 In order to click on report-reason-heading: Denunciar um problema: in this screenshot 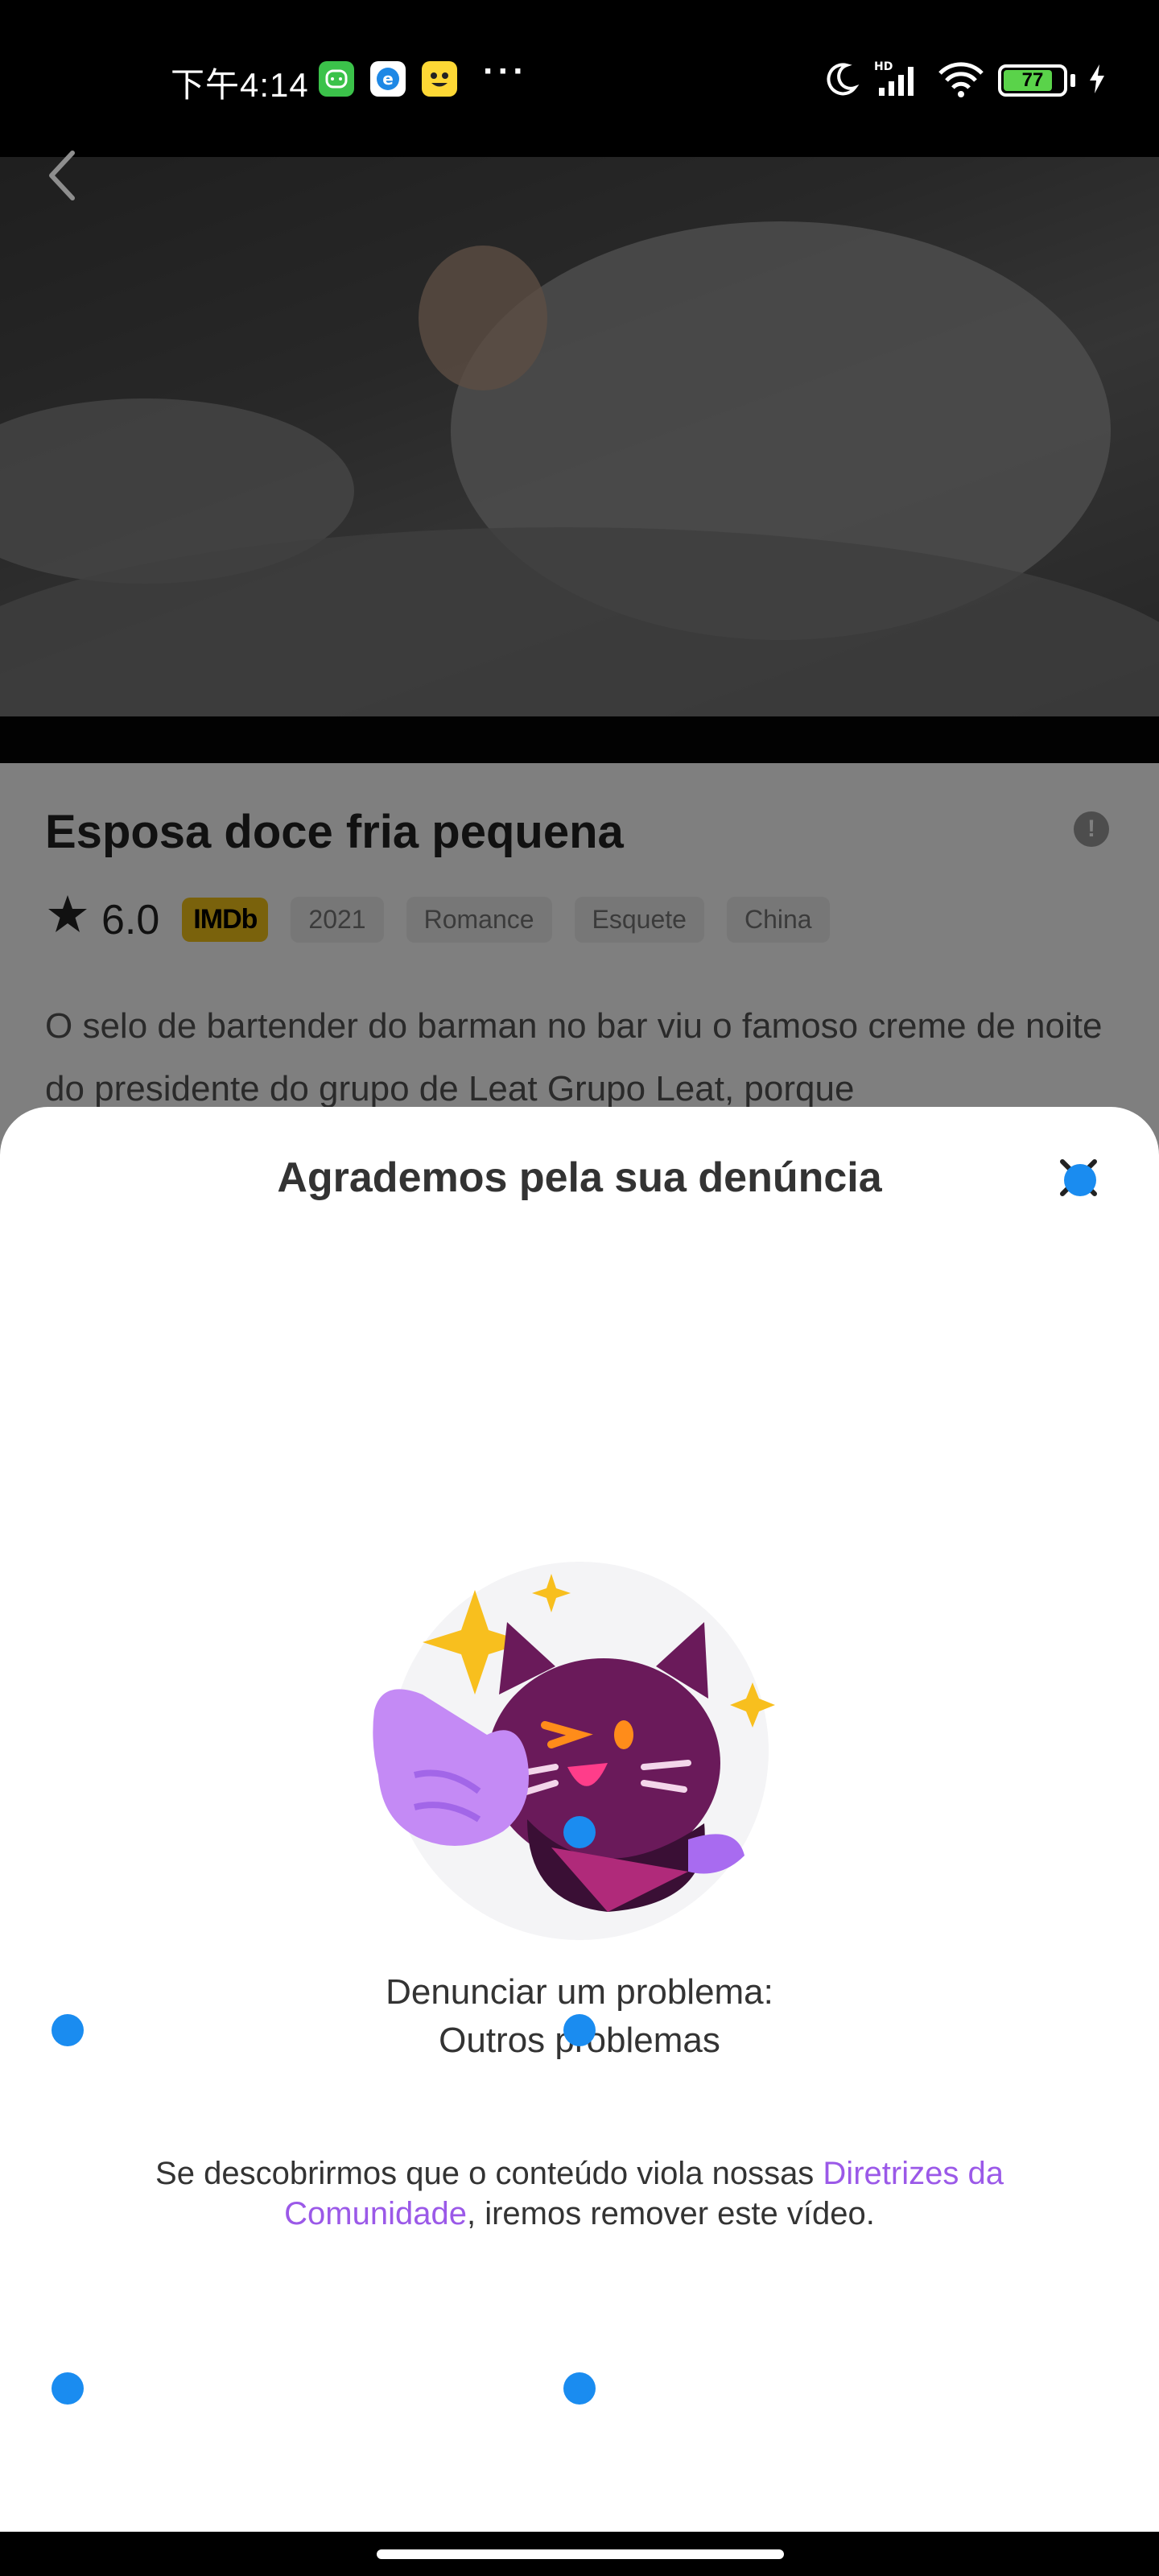, I will do `click(579, 1992)`.